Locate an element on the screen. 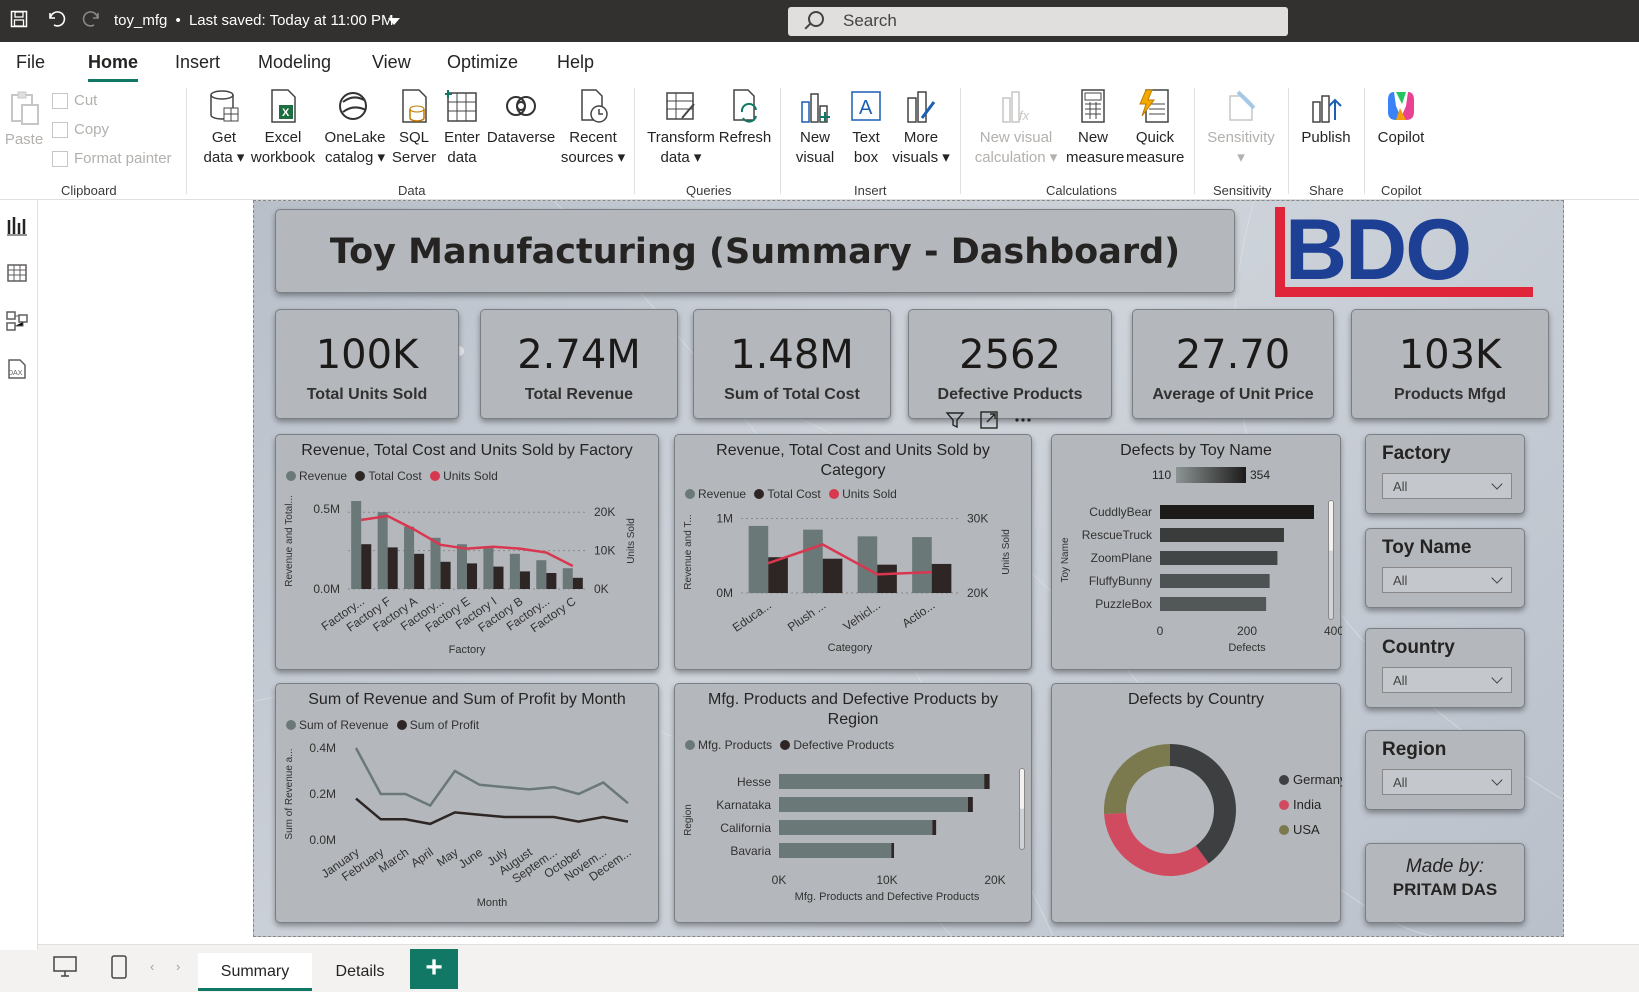 The width and height of the screenshot is (1639, 992). tab-insert: Insert is located at coordinates (197, 62).